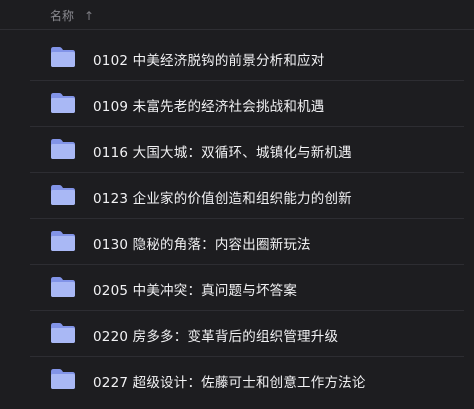 The width and height of the screenshot is (474, 409). I want to click on list-item: 0109 未富先老的经济社会挑战和机遇, so click(247, 104).